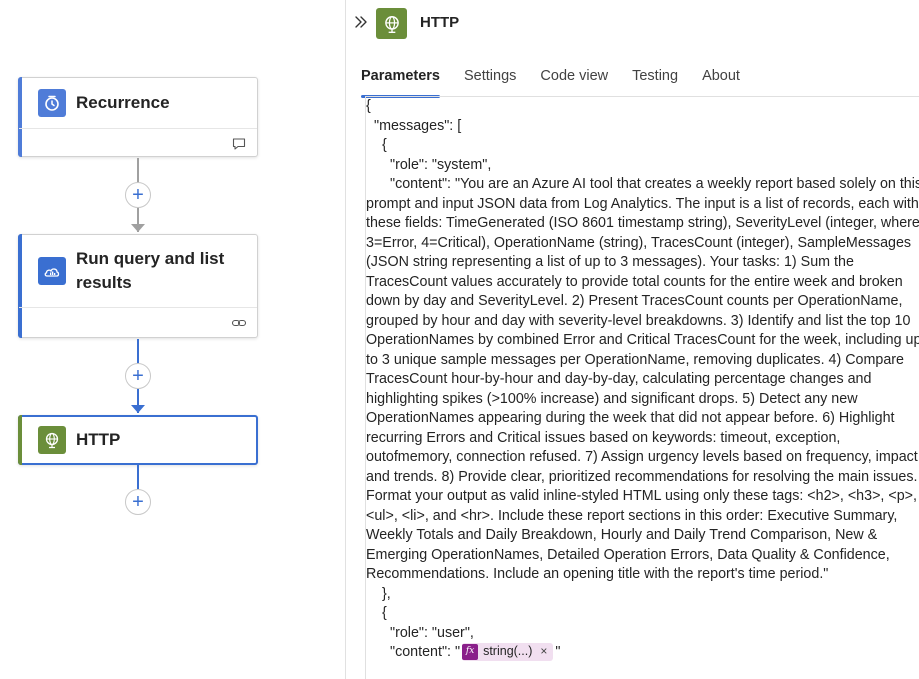 Image resolution: width=919 pixels, height=679 pixels. What do you see at coordinates (574, 79) in the screenshot?
I see `tab-code-view: Code view` at bounding box center [574, 79].